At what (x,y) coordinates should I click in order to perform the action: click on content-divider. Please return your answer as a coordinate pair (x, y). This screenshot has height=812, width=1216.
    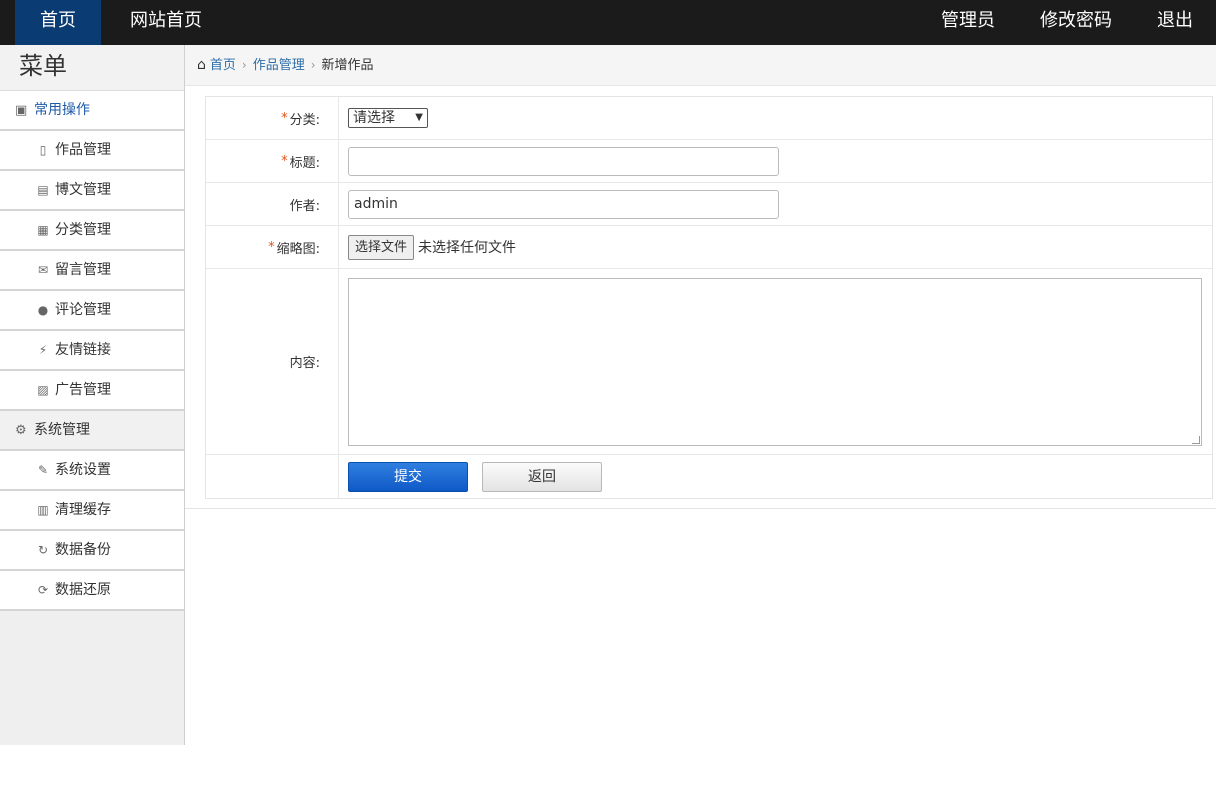
    Looking at the image, I should click on (700, 508).